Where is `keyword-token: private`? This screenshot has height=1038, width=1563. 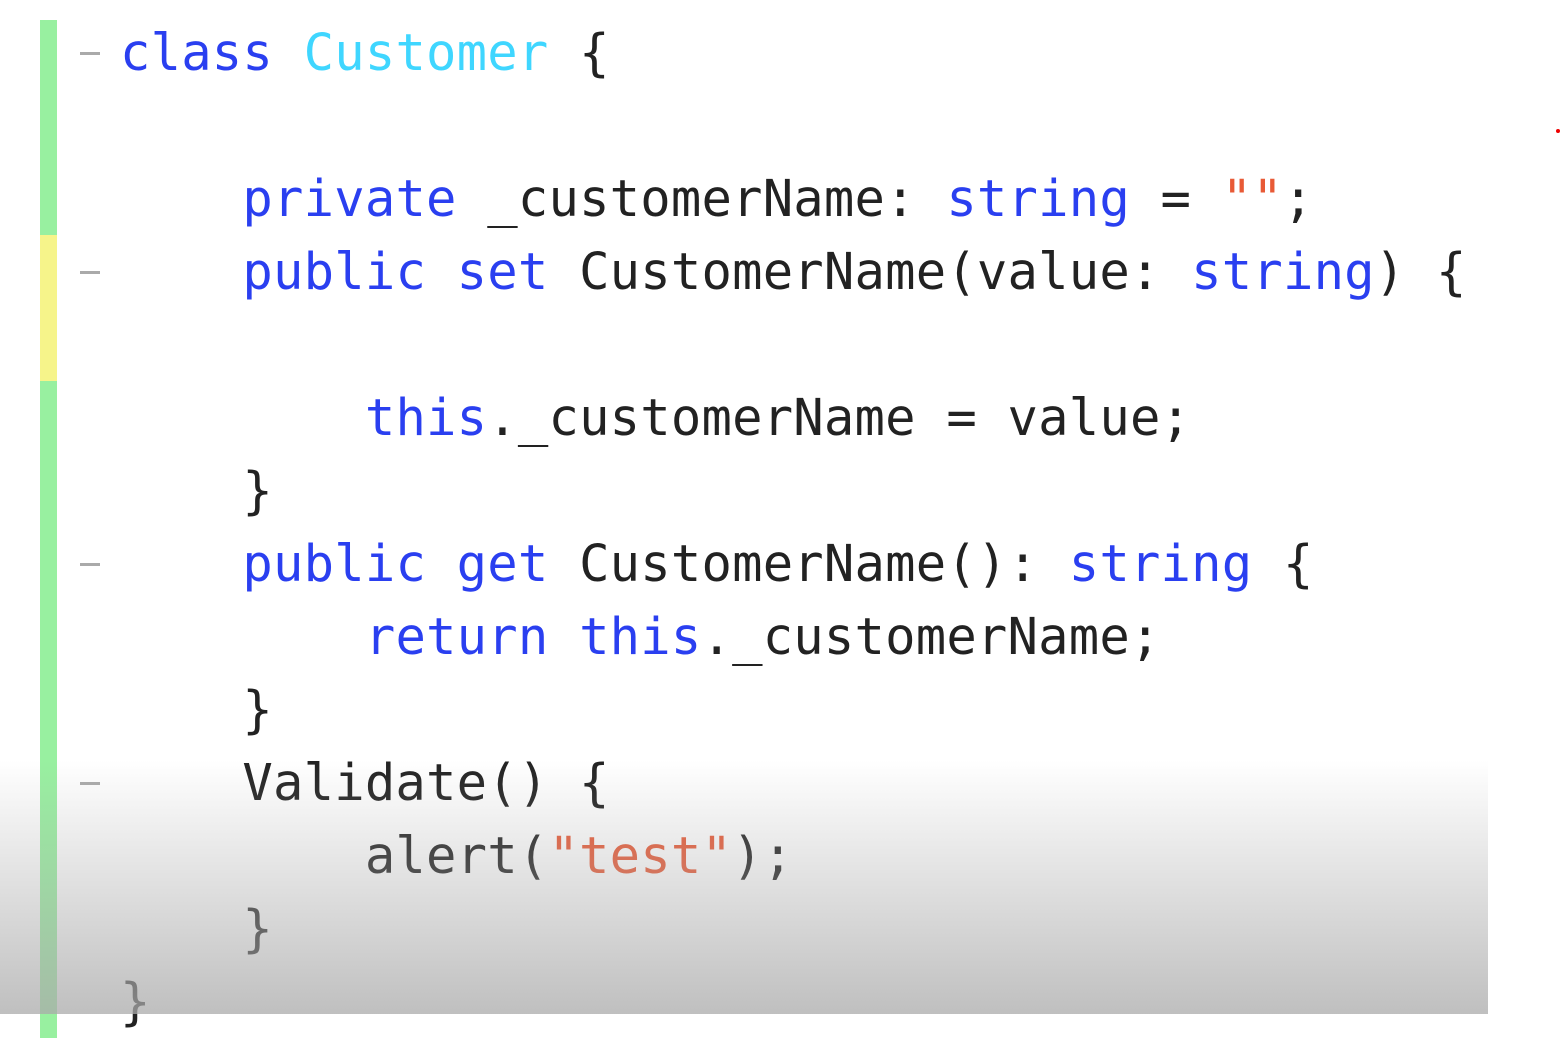
keyword-token: private is located at coordinates (349, 198).